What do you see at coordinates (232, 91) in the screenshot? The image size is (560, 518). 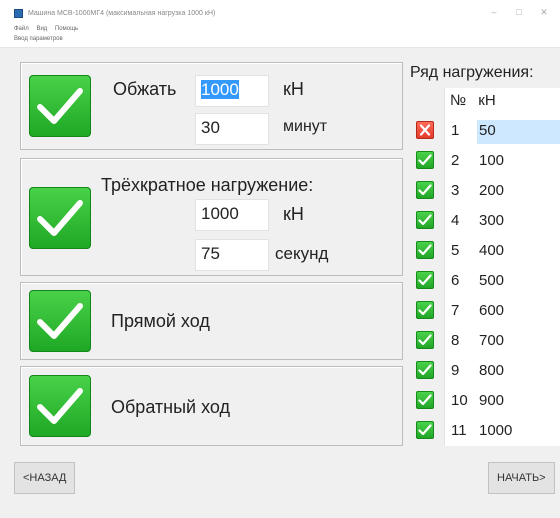 I see `compress-force-input: 1000` at bounding box center [232, 91].